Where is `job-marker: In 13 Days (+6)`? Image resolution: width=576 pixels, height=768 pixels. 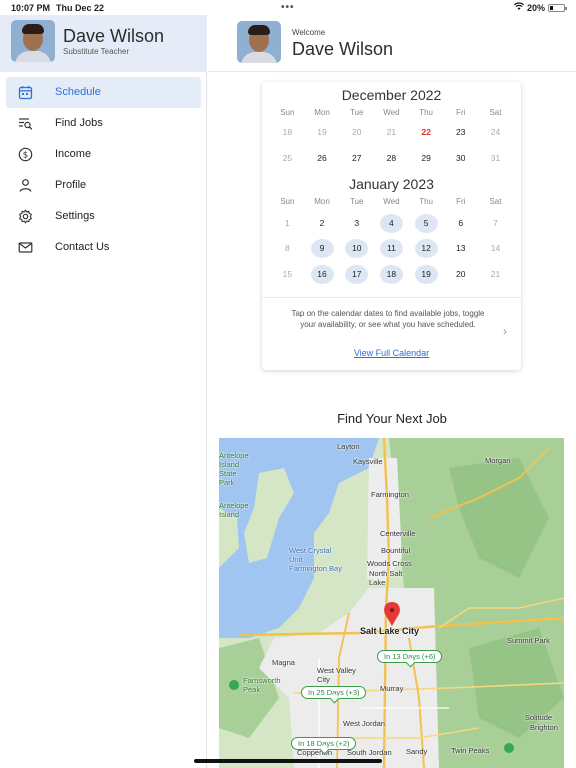 job-marker: In 13 Days (+6) is located at coordinates (410, 656).